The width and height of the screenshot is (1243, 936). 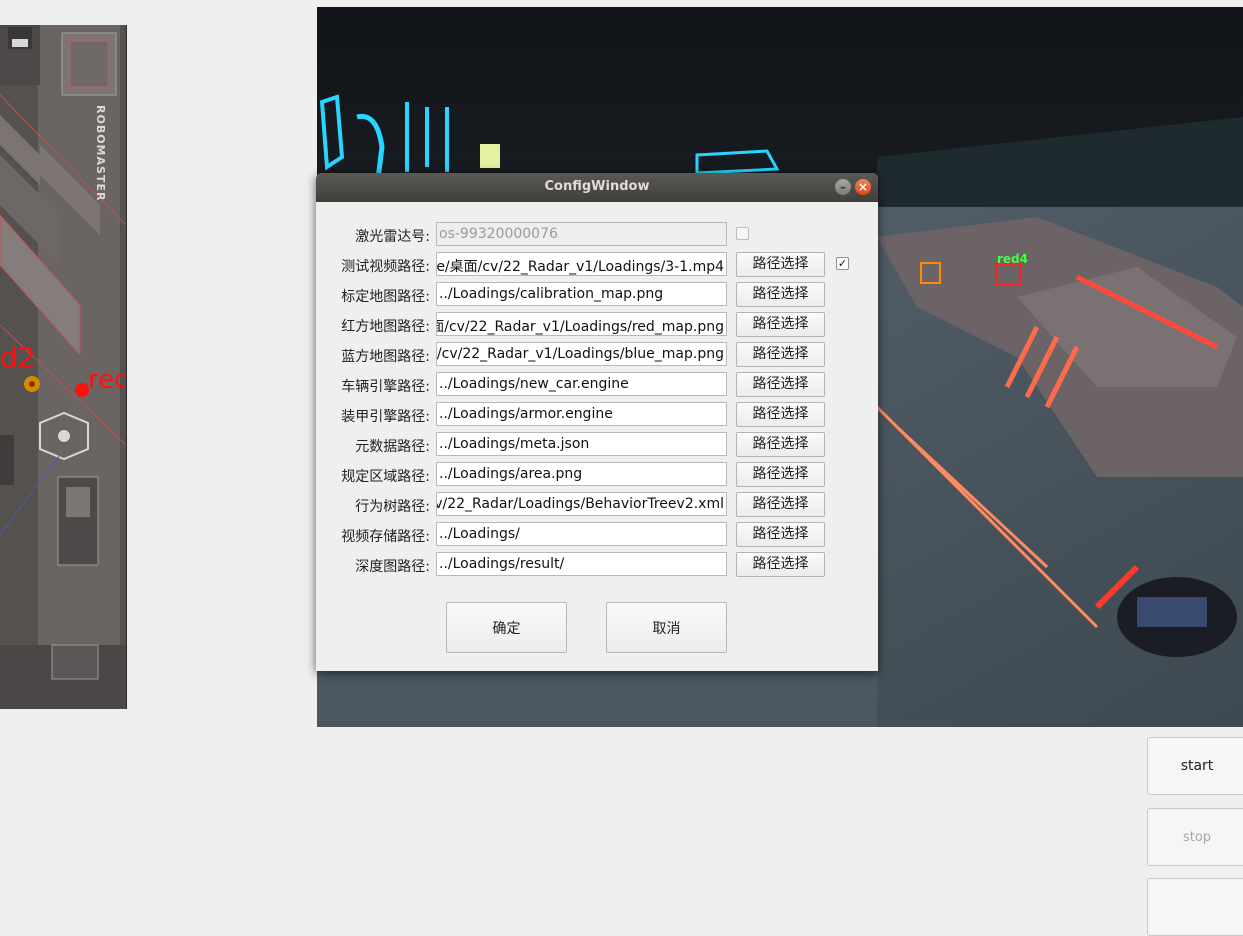 I want to click on car-engine-path-field: ../Loadings/new_car.engine, so click(x=581, y=384).